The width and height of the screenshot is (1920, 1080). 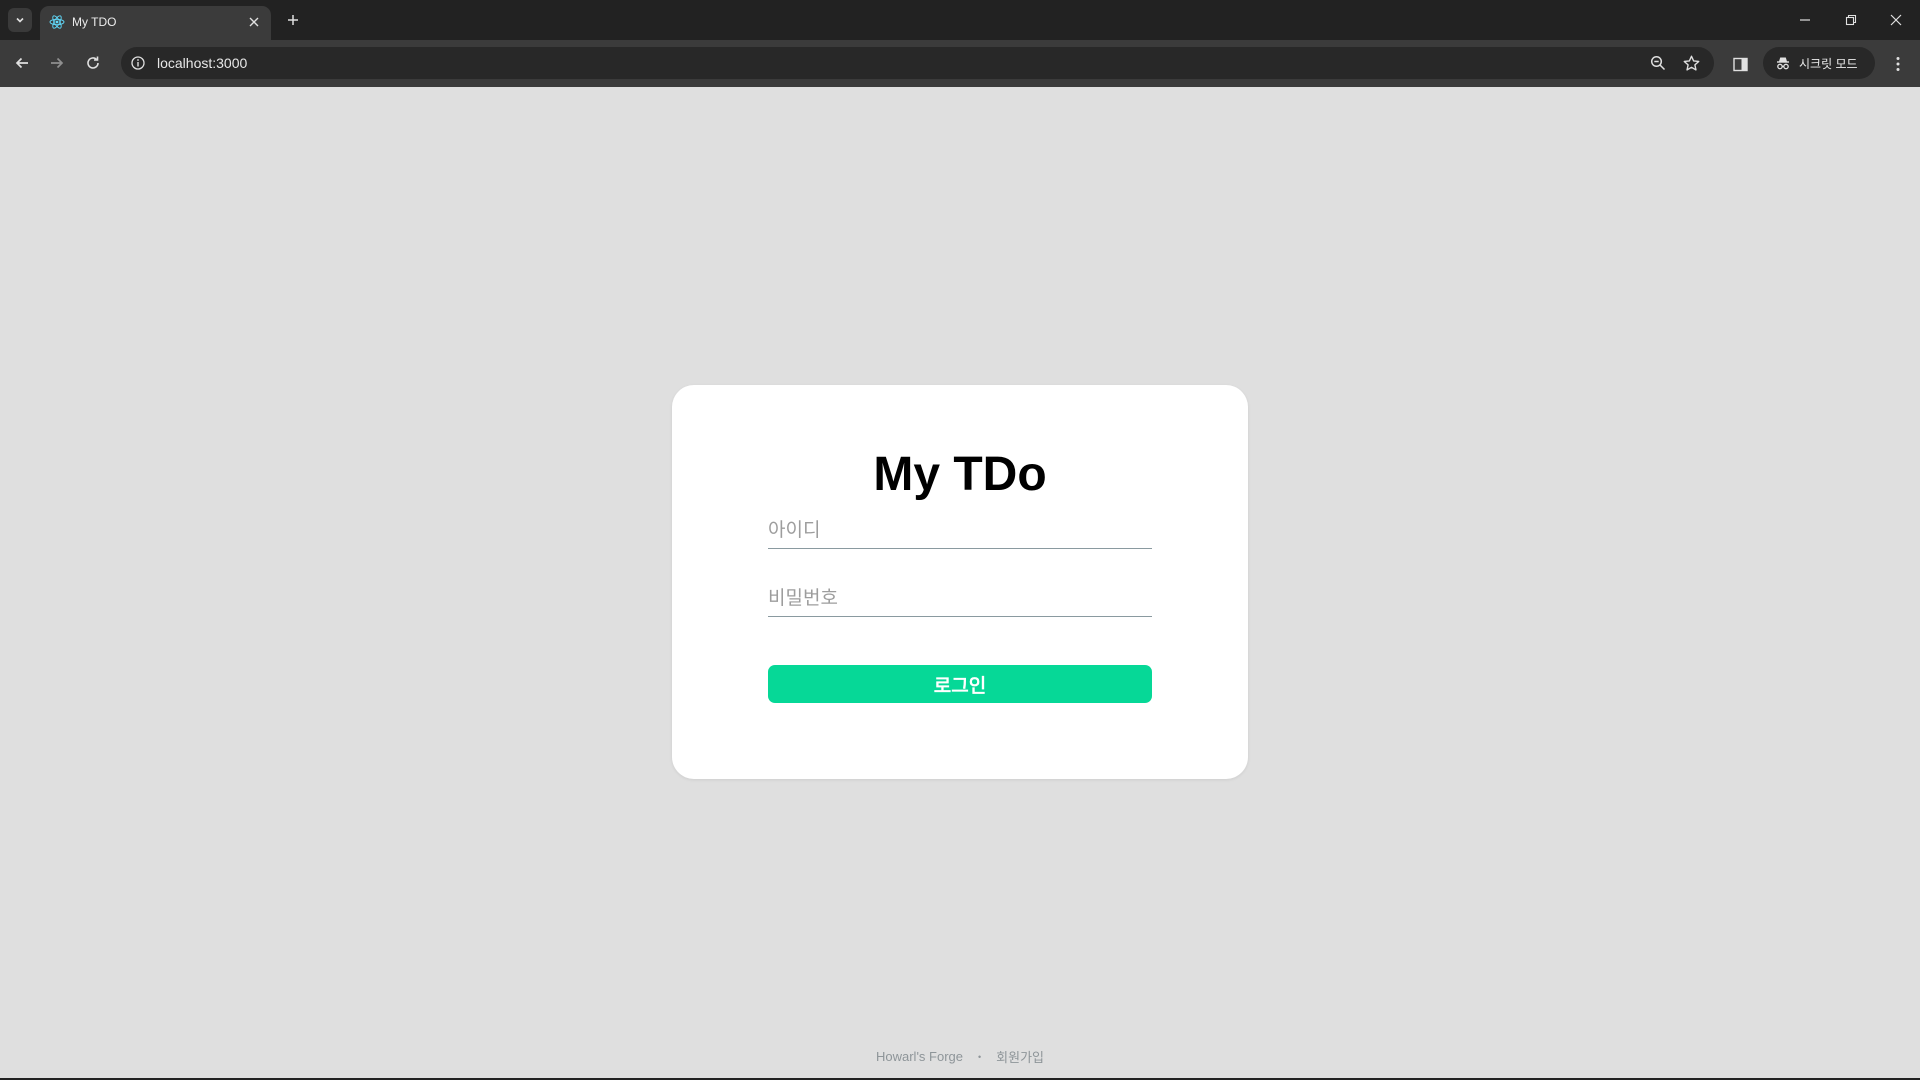 I want to click on forward-button, so click(x=57, y=63).